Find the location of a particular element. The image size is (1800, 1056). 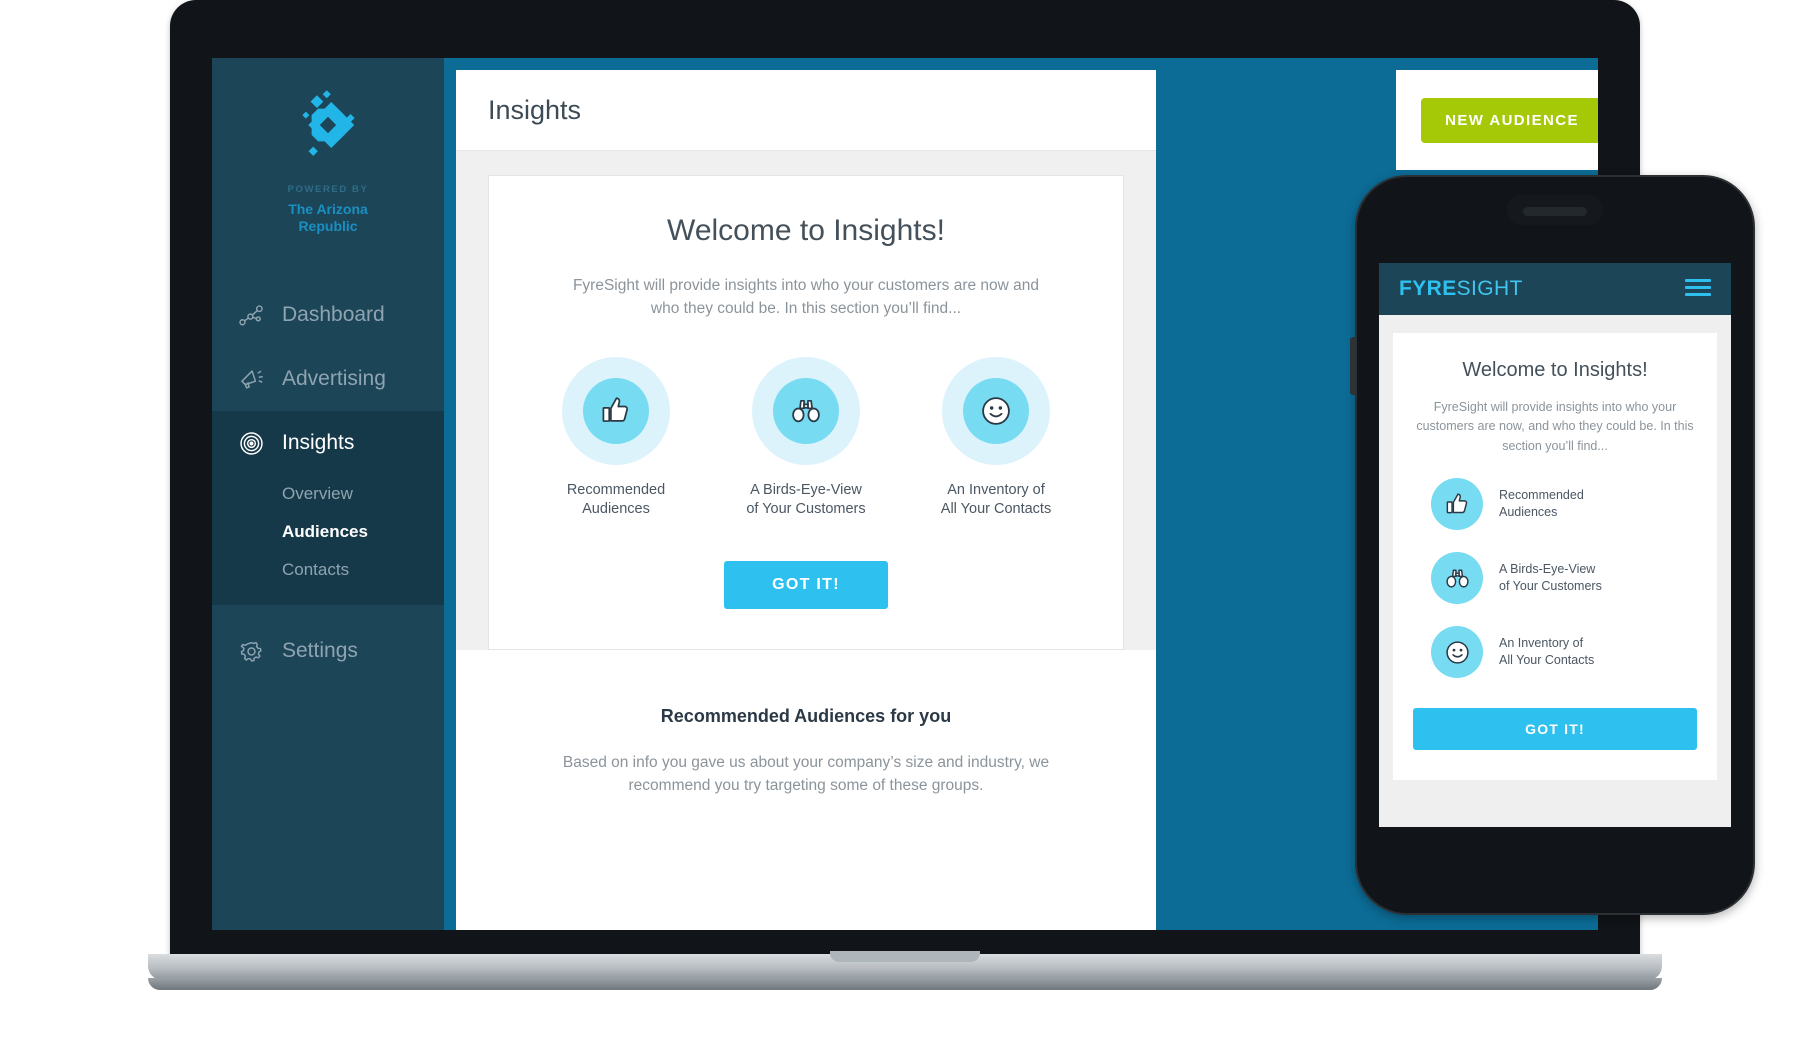

fyresight-diamond-logo-icon is located at coordinates (328, 123).